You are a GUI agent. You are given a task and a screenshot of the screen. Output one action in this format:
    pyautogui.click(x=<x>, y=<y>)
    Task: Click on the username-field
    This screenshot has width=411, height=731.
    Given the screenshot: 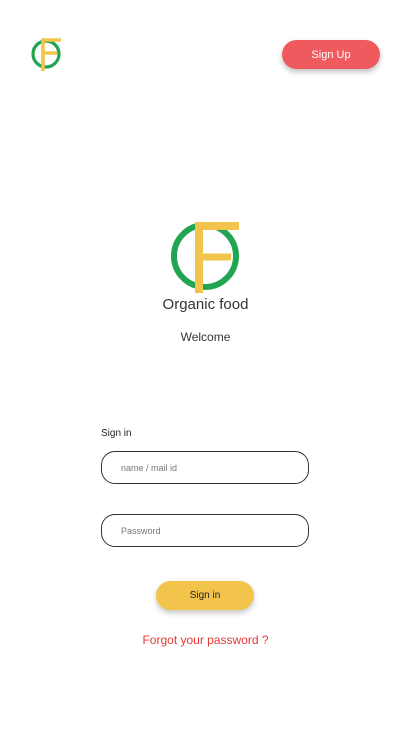 What is the action you would take?
    pyautogui.click(x=205, y=467)
    